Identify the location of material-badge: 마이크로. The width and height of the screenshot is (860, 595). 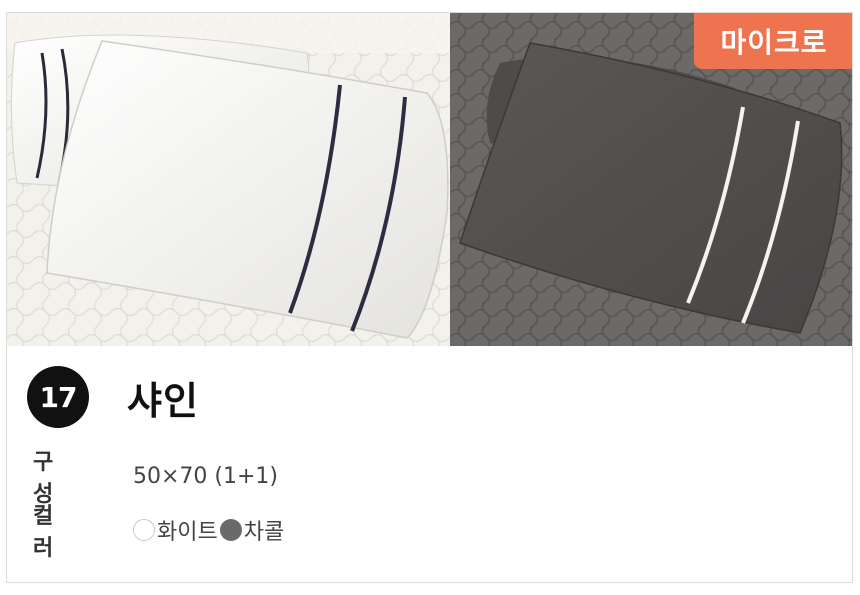
(773, 41).